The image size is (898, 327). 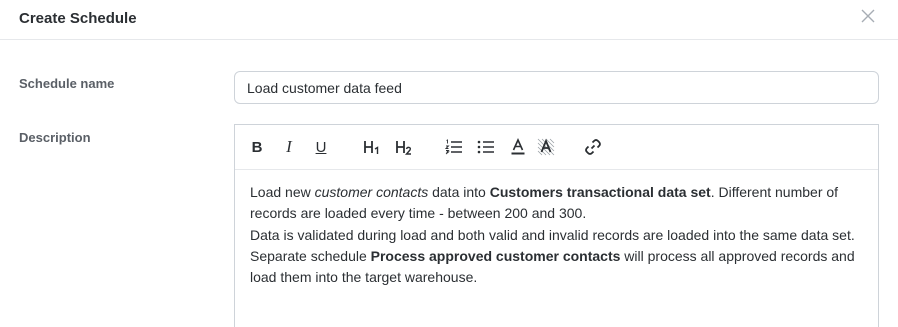 I want to click on heading-1-button, so click(x=373, y=147).